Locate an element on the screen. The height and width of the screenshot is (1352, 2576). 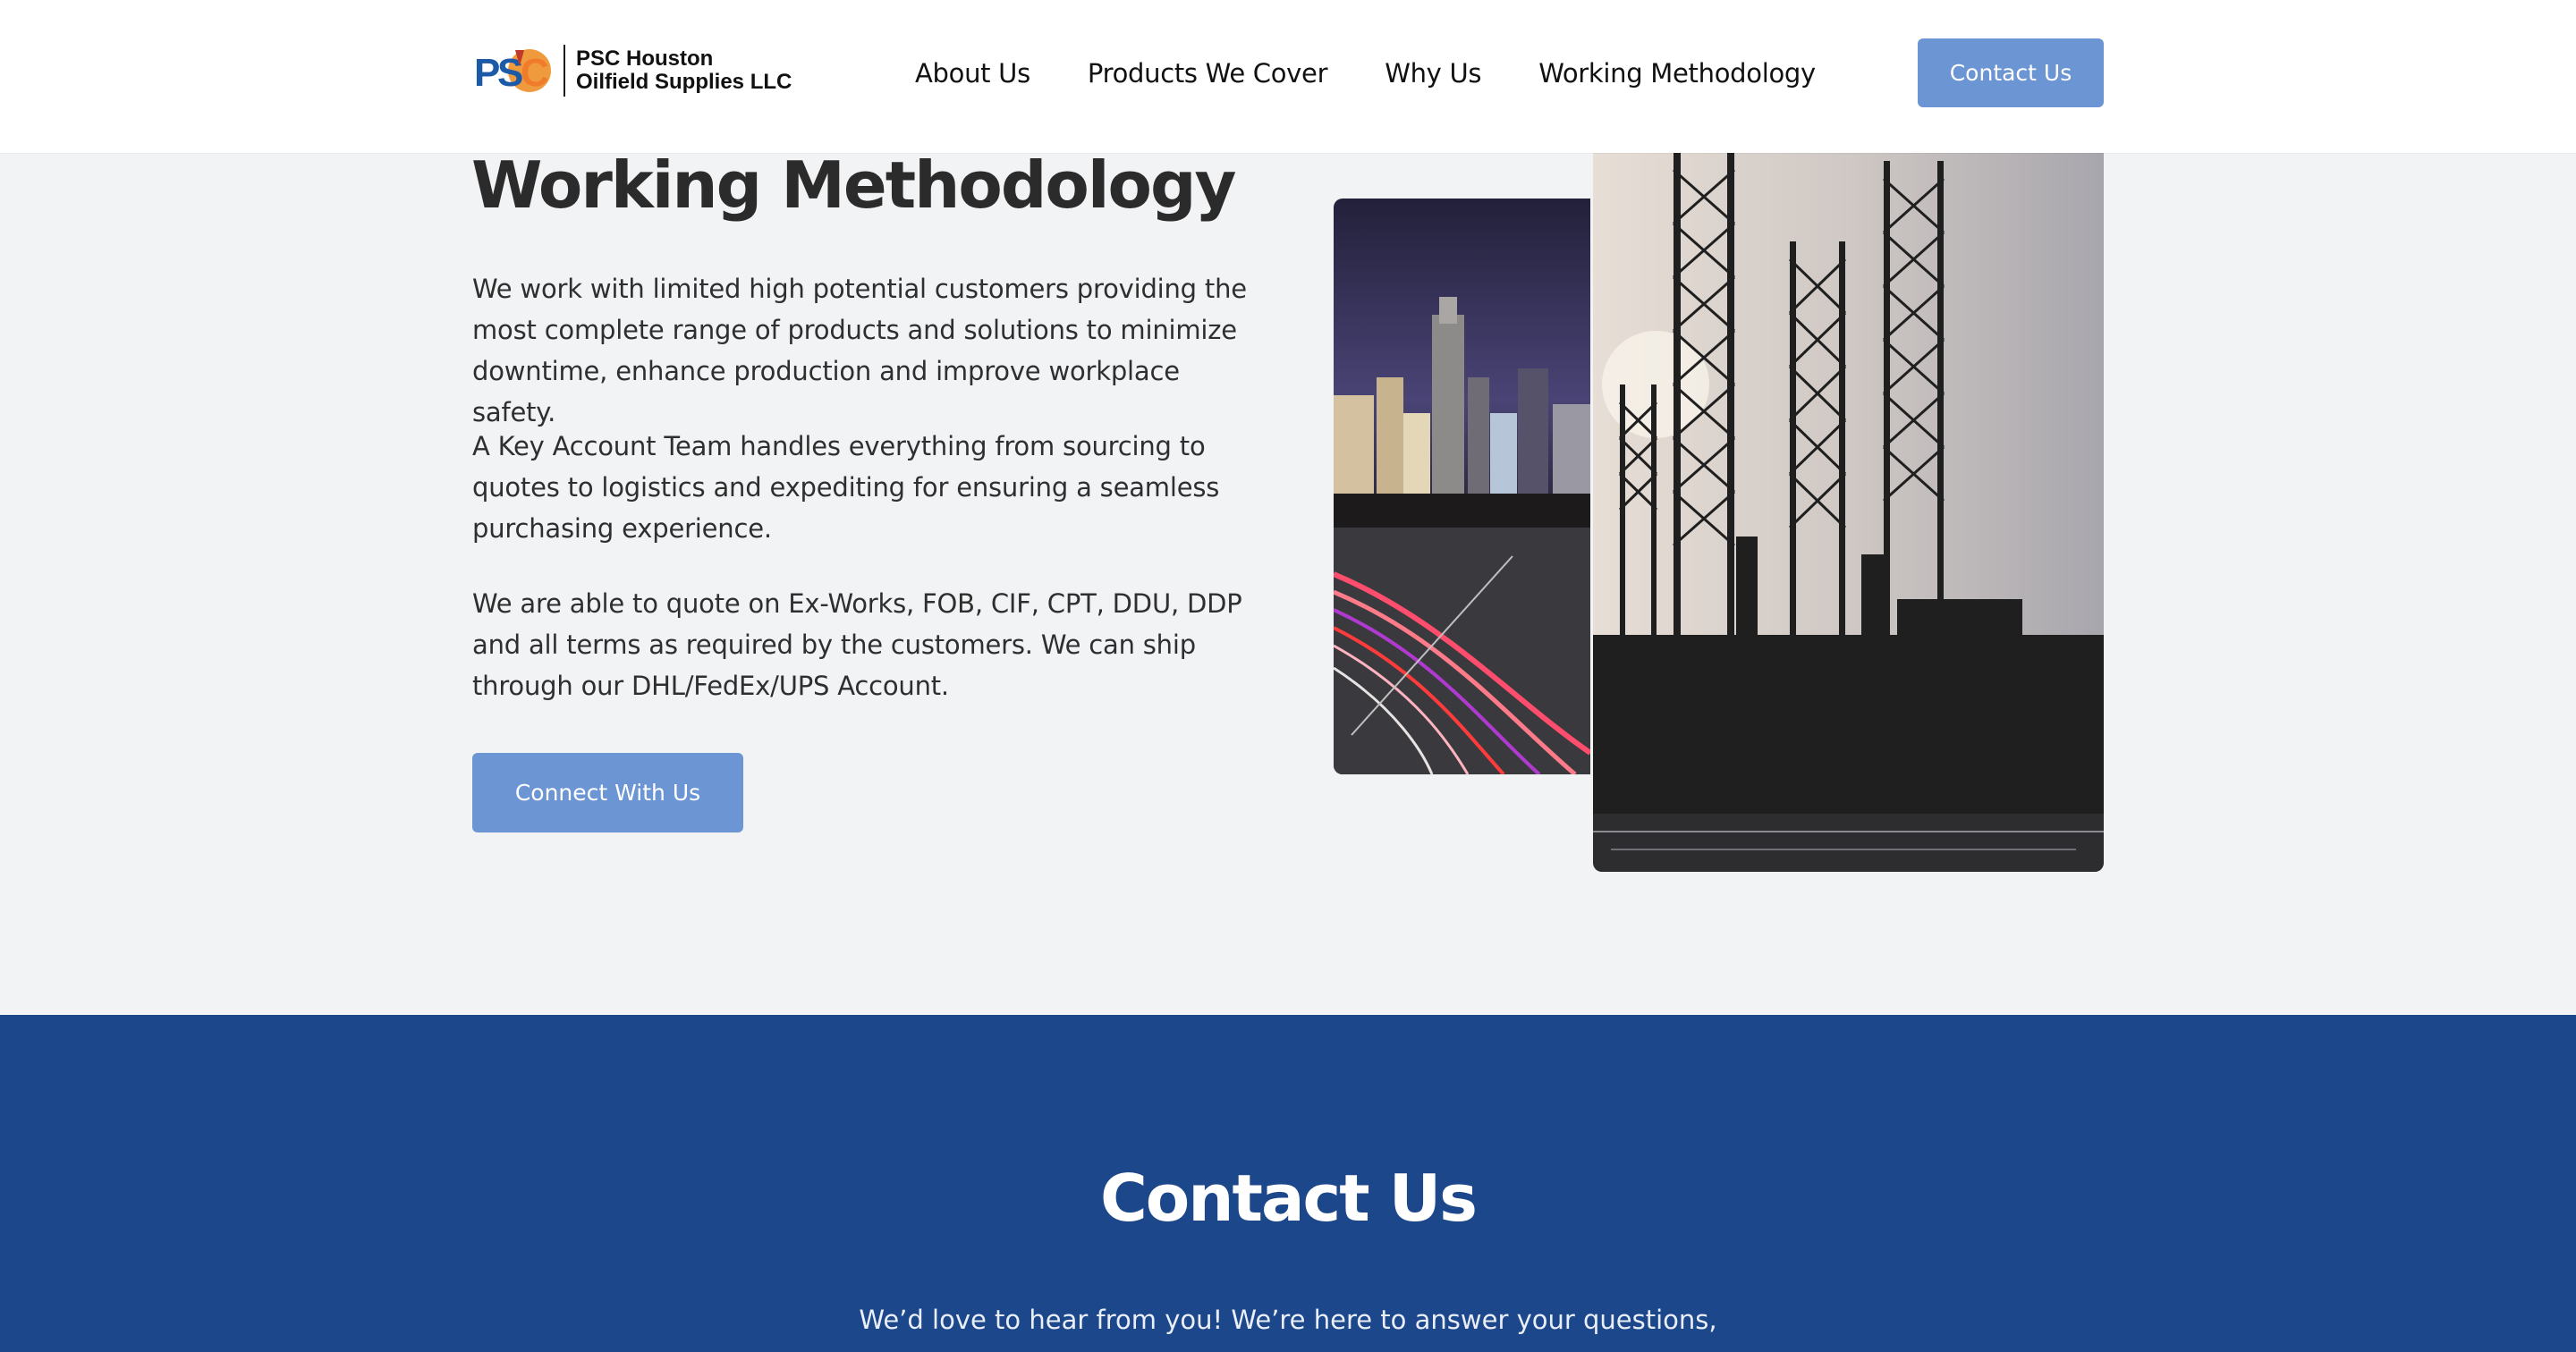
brand-line-1: PSC Houston is located at coordinates (645, 58).